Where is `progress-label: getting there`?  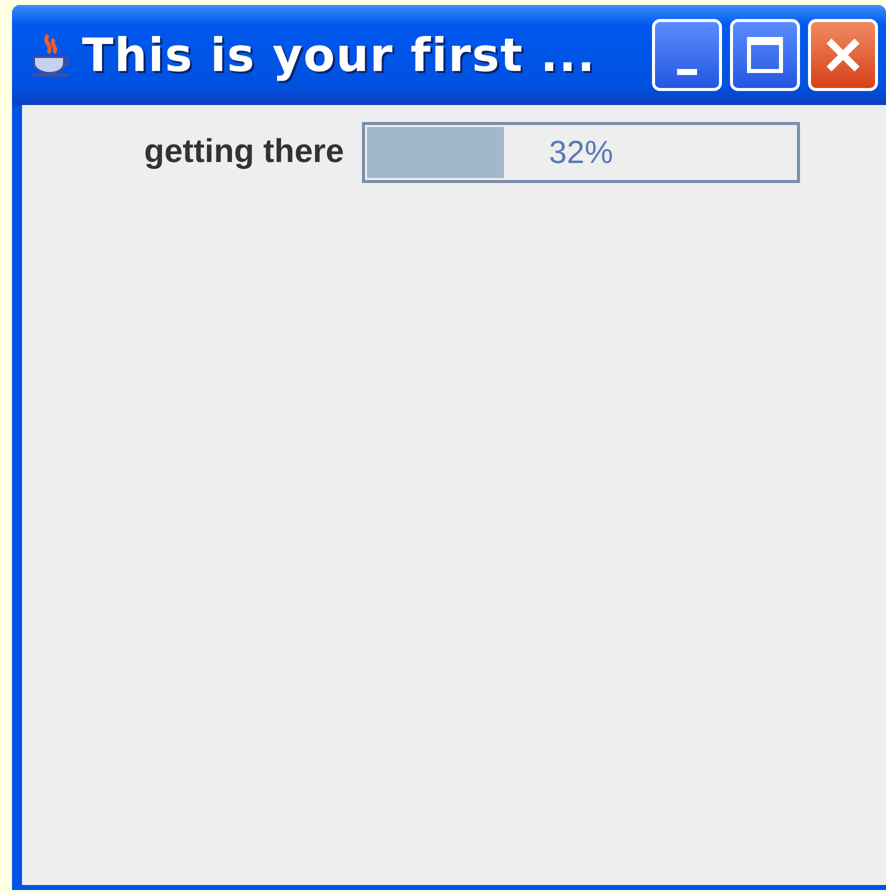
progress-label: getting there is located at coordinates (243, 151).